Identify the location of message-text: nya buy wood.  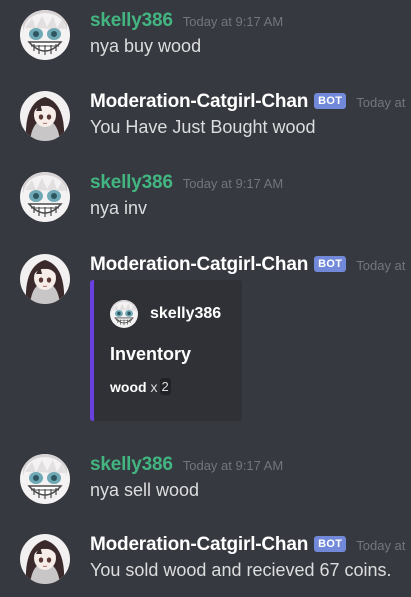
(146, 46).